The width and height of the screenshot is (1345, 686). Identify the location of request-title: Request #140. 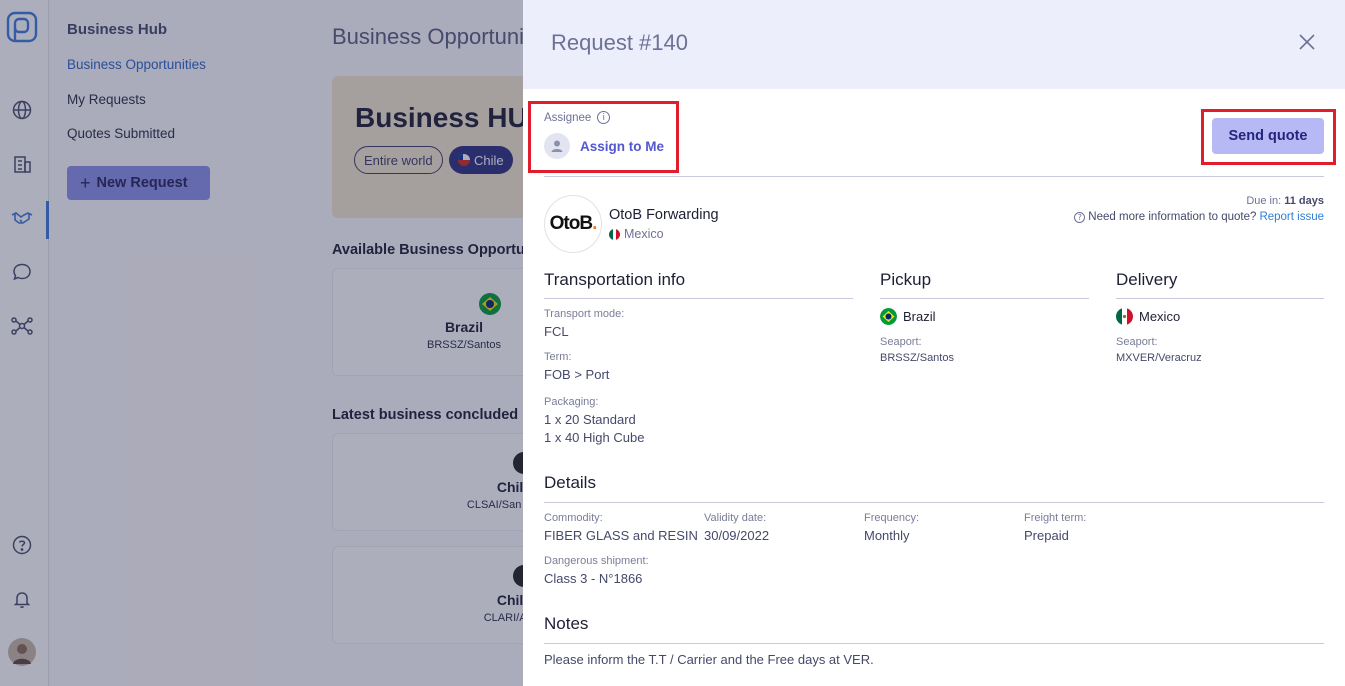
(619, 42).